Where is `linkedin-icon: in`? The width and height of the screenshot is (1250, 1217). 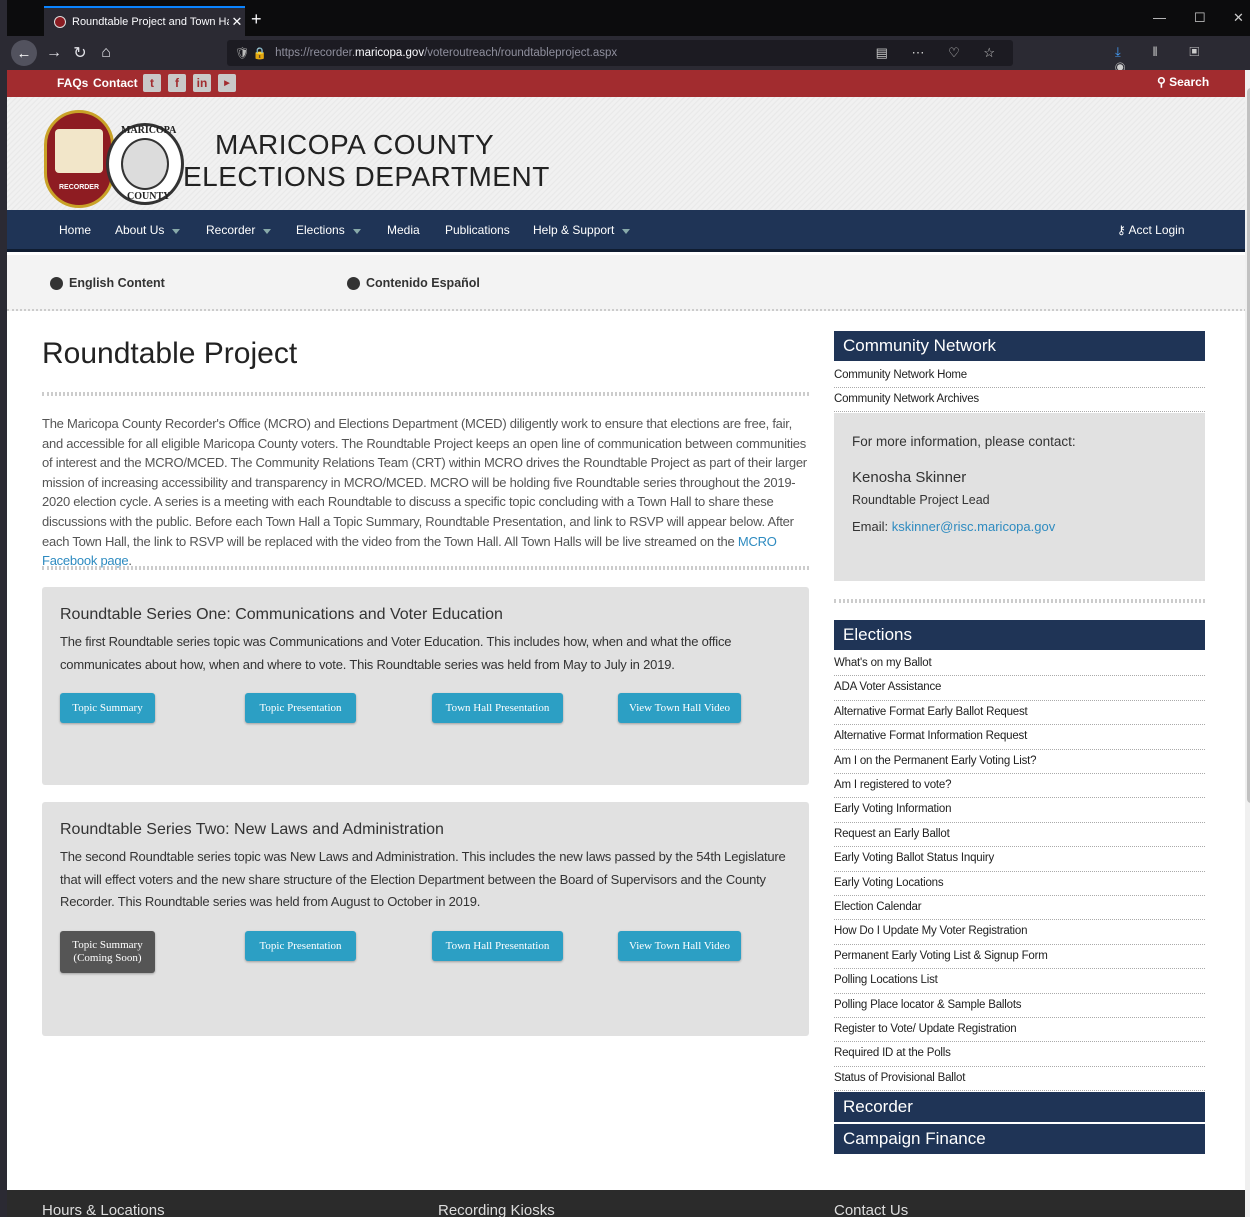 linkedin-icon: in is located at coordinates (202, 83).